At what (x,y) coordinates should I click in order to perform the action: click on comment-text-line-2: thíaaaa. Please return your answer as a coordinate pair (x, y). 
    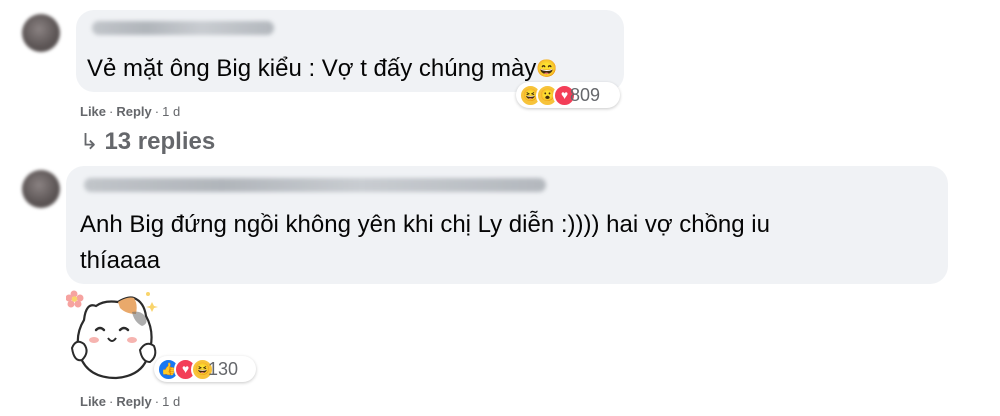
    Looking at the image, I should click on (120, 260).